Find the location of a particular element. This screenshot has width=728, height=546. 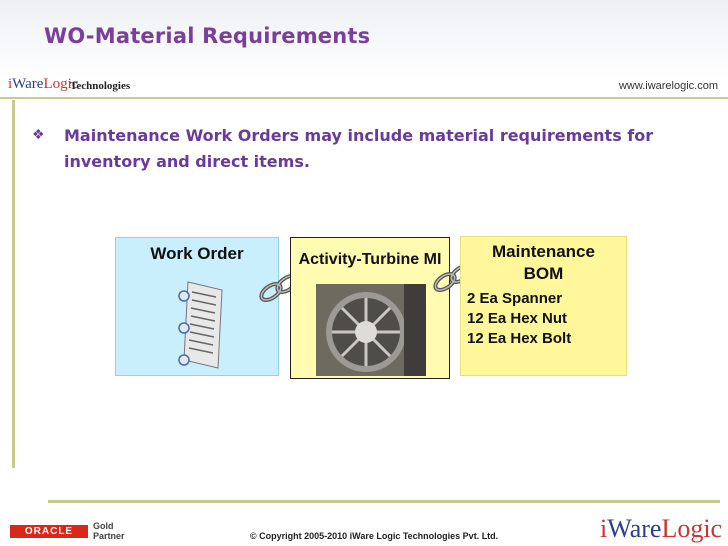

brand-logo-large: iWareLogic is located at coordinates (661, 528).